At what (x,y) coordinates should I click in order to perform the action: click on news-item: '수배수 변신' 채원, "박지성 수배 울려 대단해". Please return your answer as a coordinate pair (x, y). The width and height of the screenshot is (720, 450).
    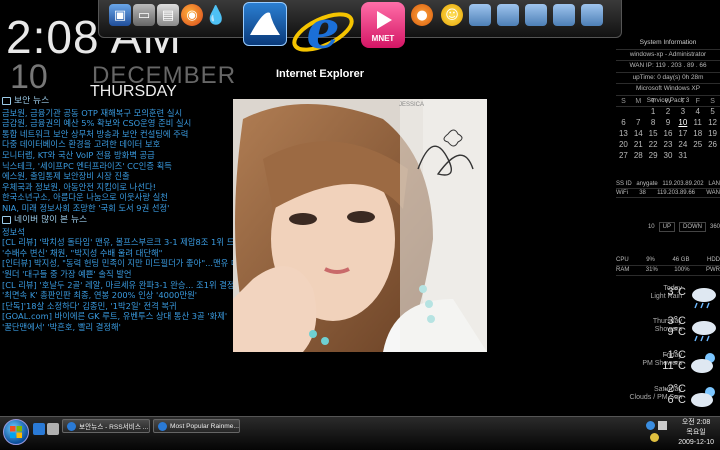
    Looking at the image, I should click on (118, 253).